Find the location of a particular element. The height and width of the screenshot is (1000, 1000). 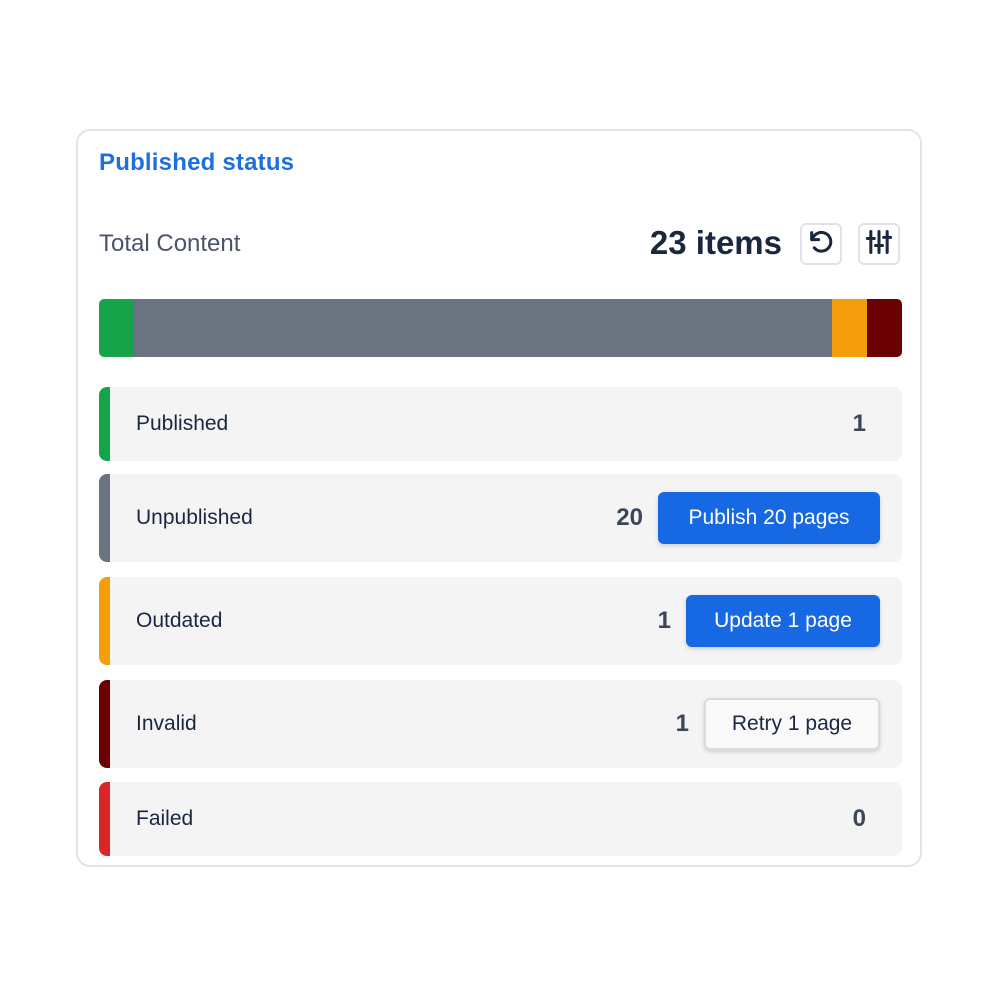

status-count: 0 is located at coordinates (859, 818).